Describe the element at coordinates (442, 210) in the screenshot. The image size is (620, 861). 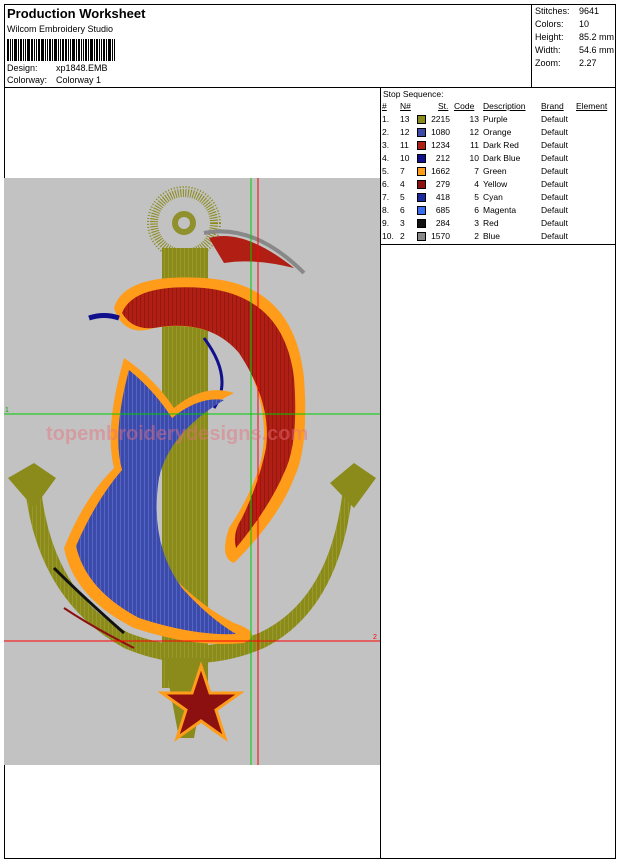
I see `row-stitches: 685` at that location.